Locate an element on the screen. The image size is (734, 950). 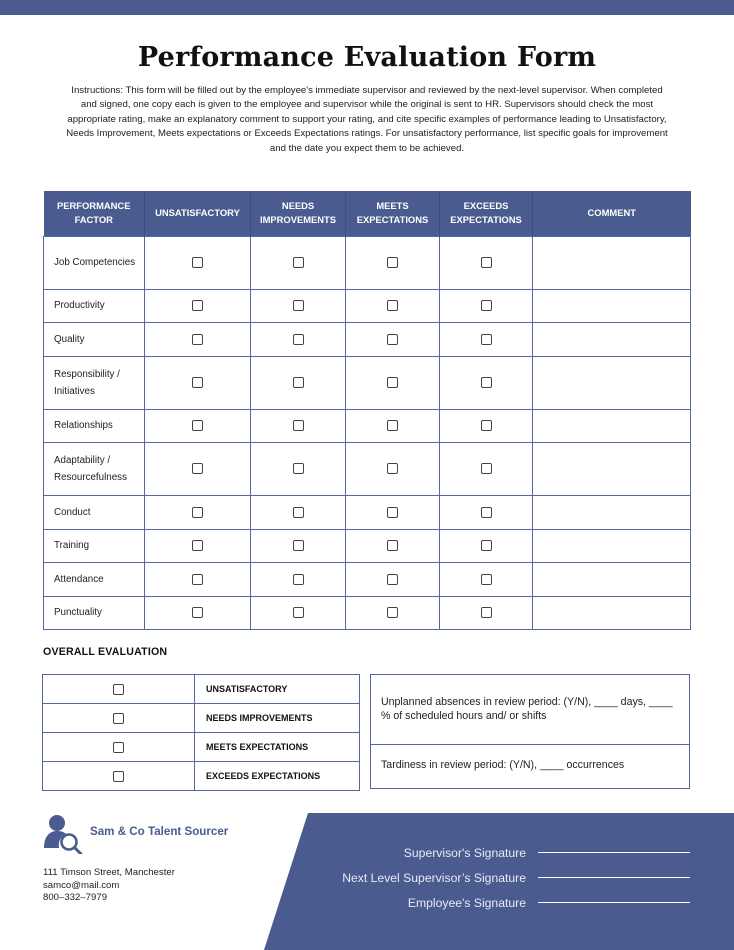
header-meets-expectations: MEETS EXPECTATIONS is located at coordinates (392, 213).